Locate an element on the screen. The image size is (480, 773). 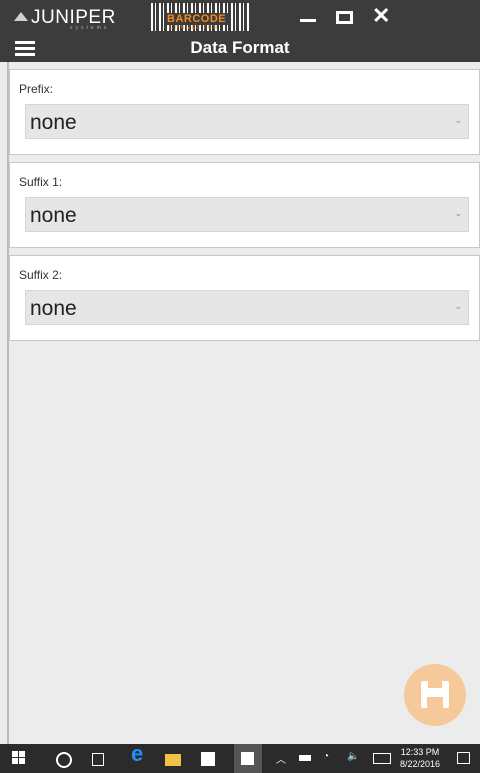
suffix1-value: none is located at coordinates (53, 215).